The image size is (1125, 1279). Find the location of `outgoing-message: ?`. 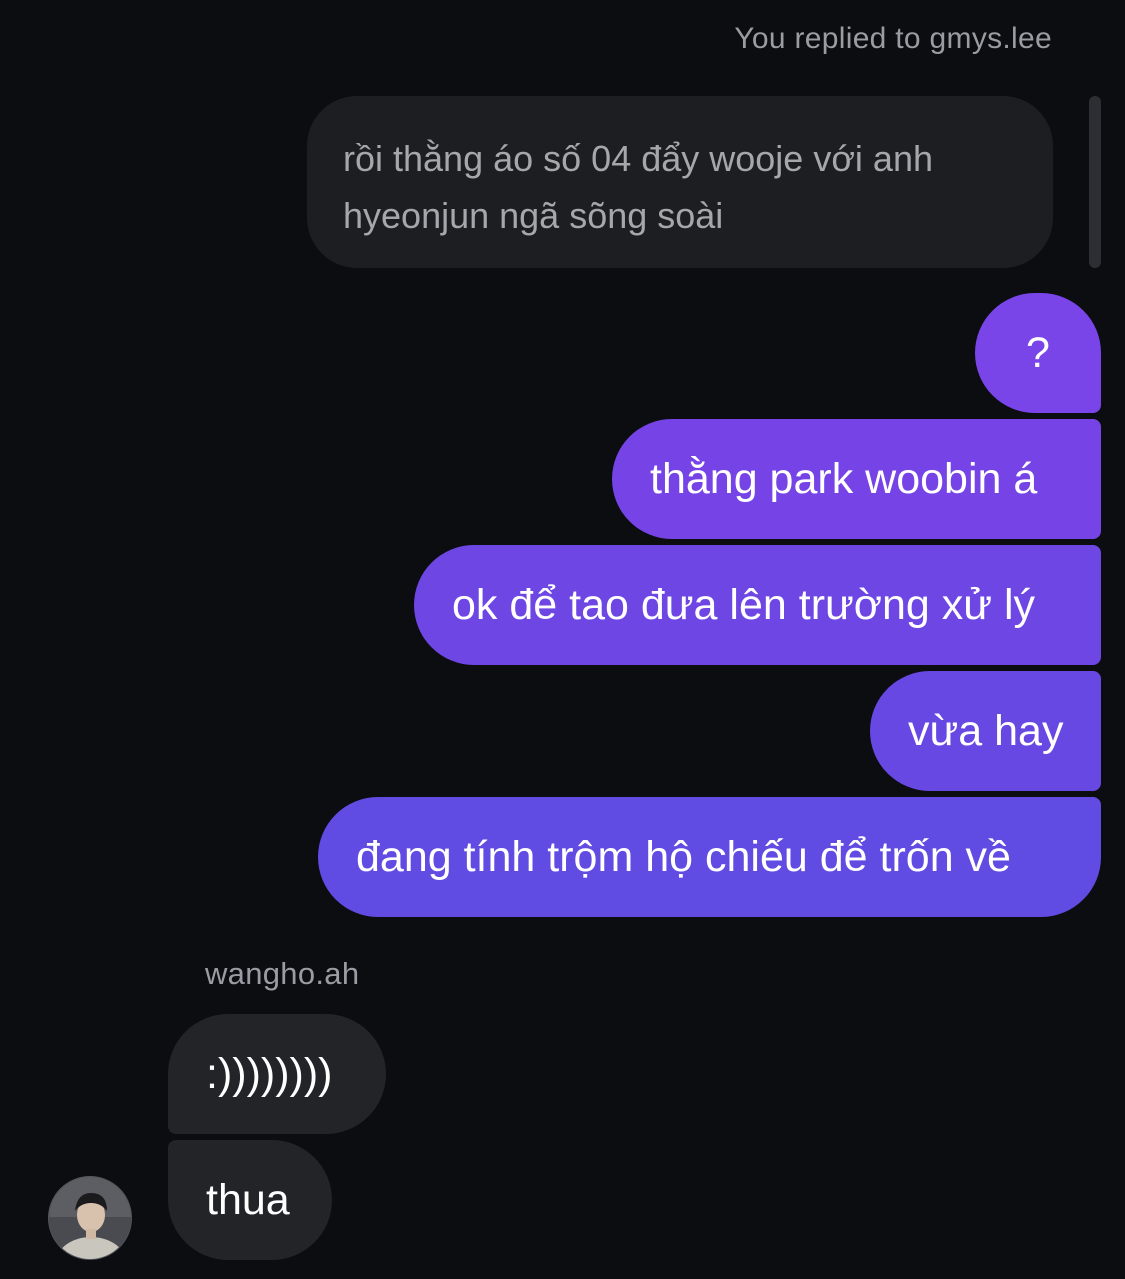

outgoing-message: ? is located at coordinates (1038, 353).